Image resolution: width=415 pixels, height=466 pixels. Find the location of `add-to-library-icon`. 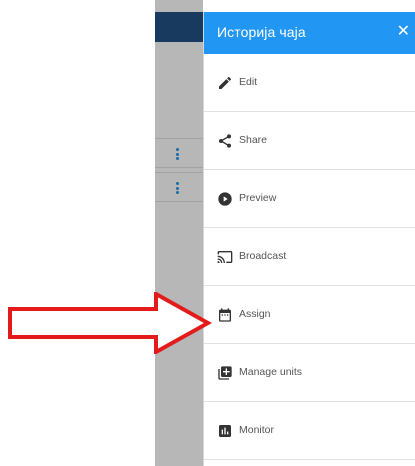

add-to-library-icon is located at coordinates (225, 373).